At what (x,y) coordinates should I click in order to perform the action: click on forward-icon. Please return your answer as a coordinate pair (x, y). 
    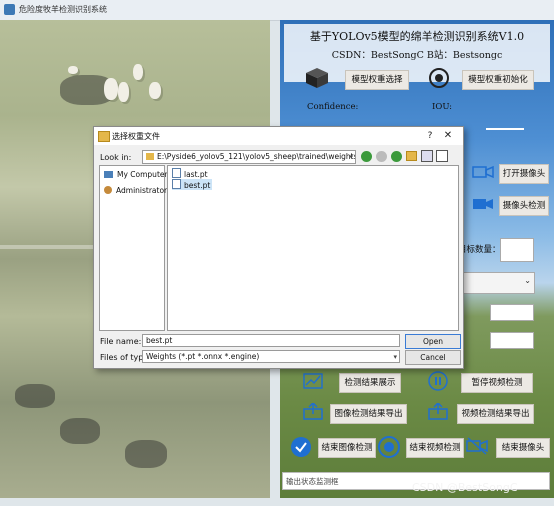
    Looking at the image, I should click on (381, 156).